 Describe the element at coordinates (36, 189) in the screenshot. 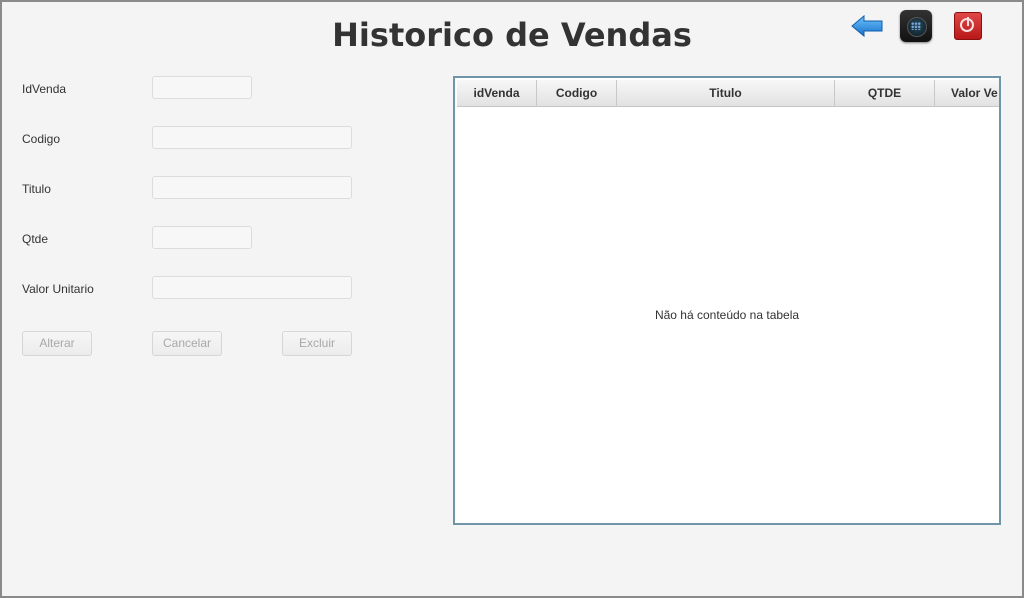

I see `titulo-label: Titulo` at that location.